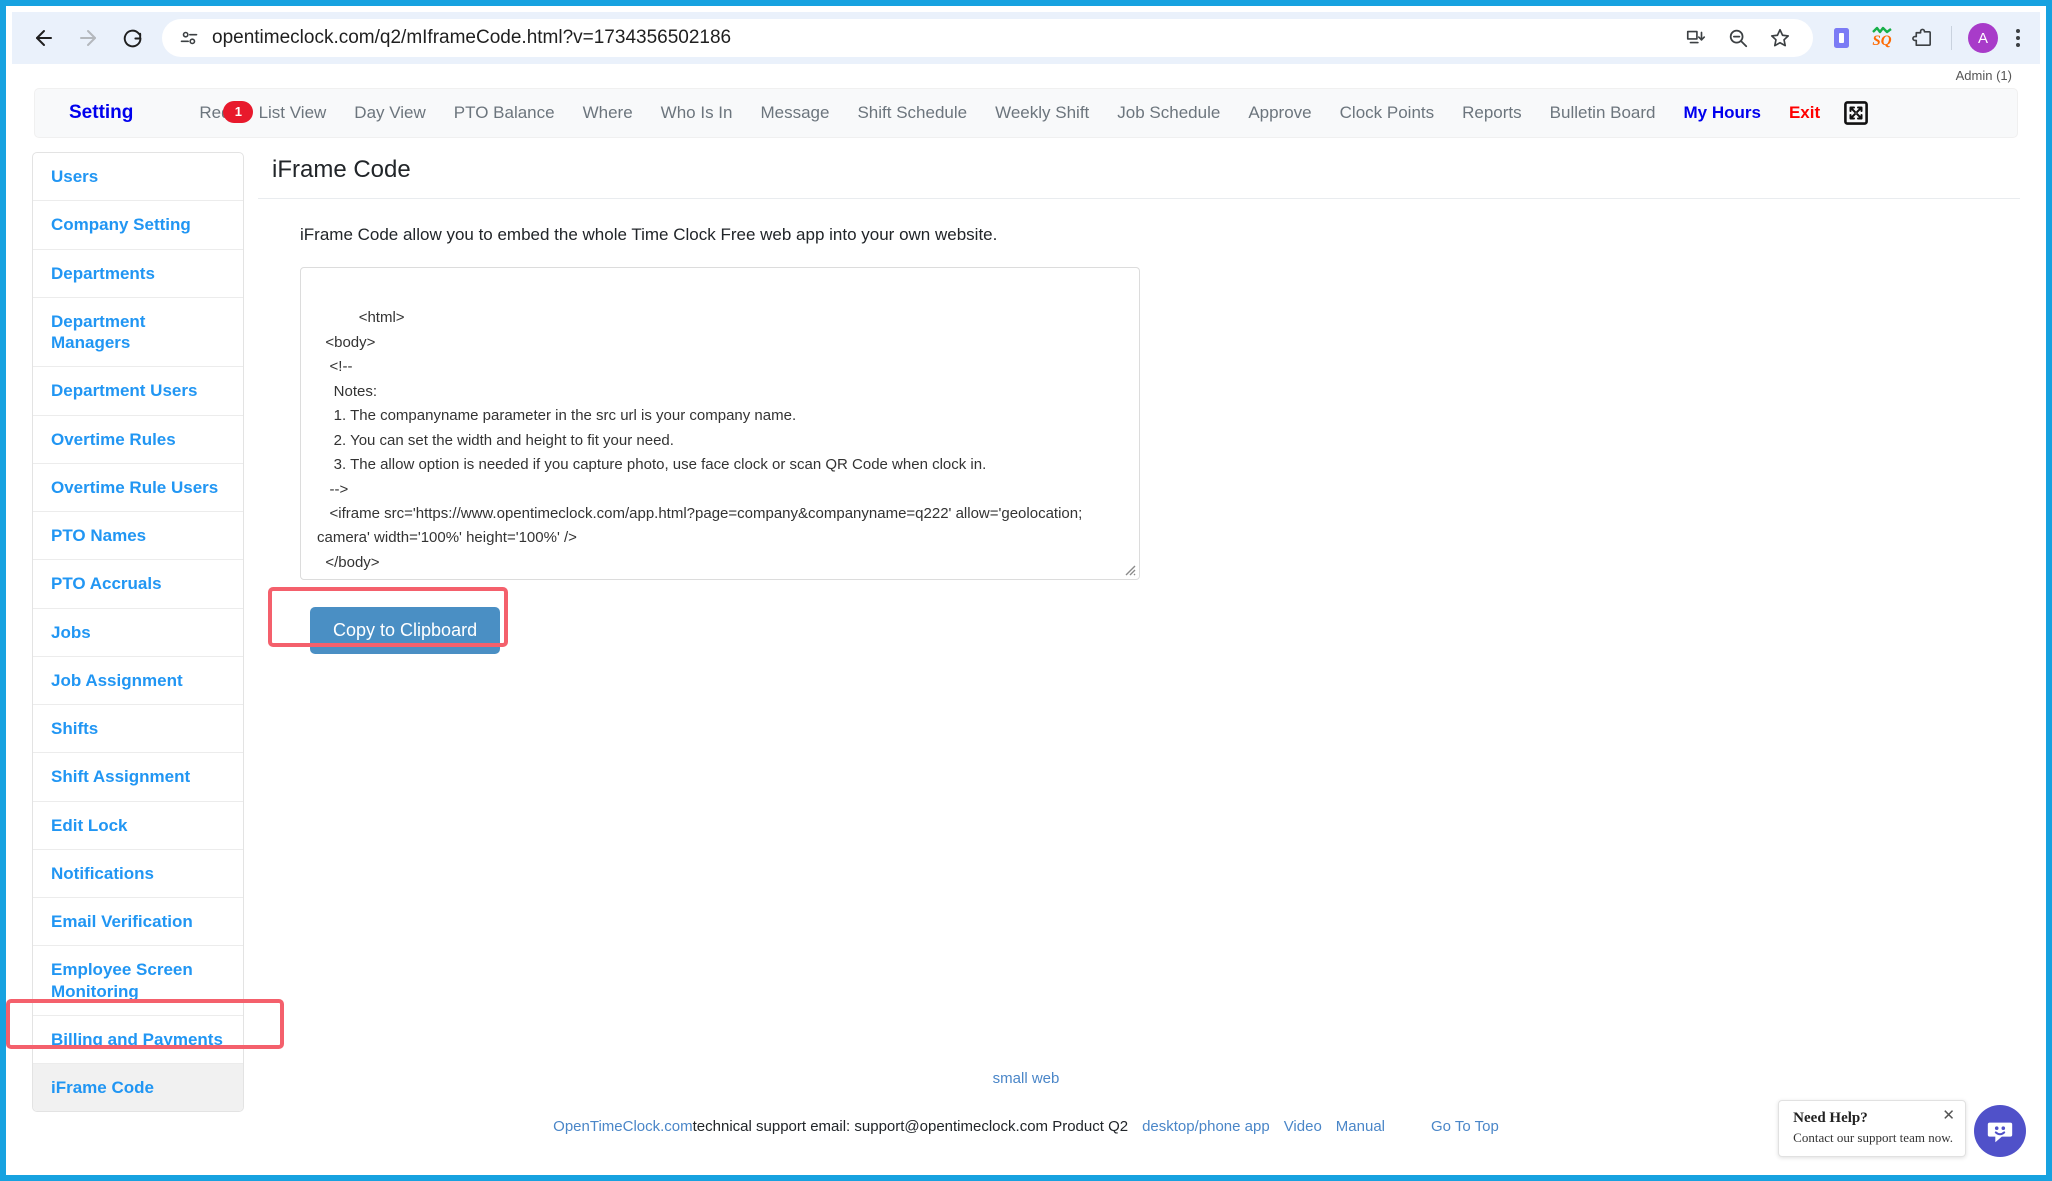  What do you see at coordinates (138, 488) in the screenshot?
I see `sidebar-item-overtime-rule-users: Overtime Rule Users` at bounding box center [138, 488].